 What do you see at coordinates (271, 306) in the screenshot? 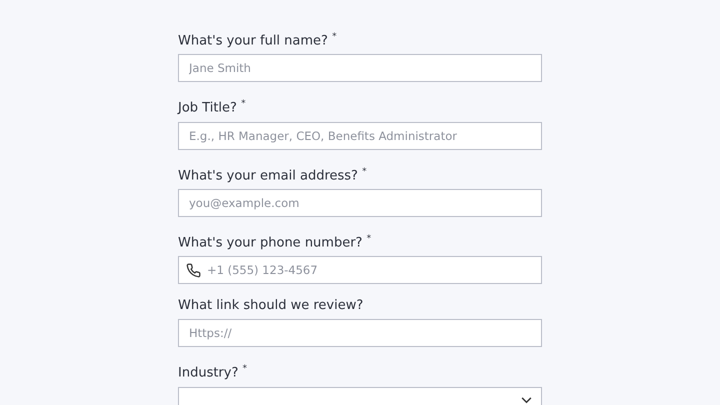
I see `field-label: What link should we review?` at bounding box center [271, 306].